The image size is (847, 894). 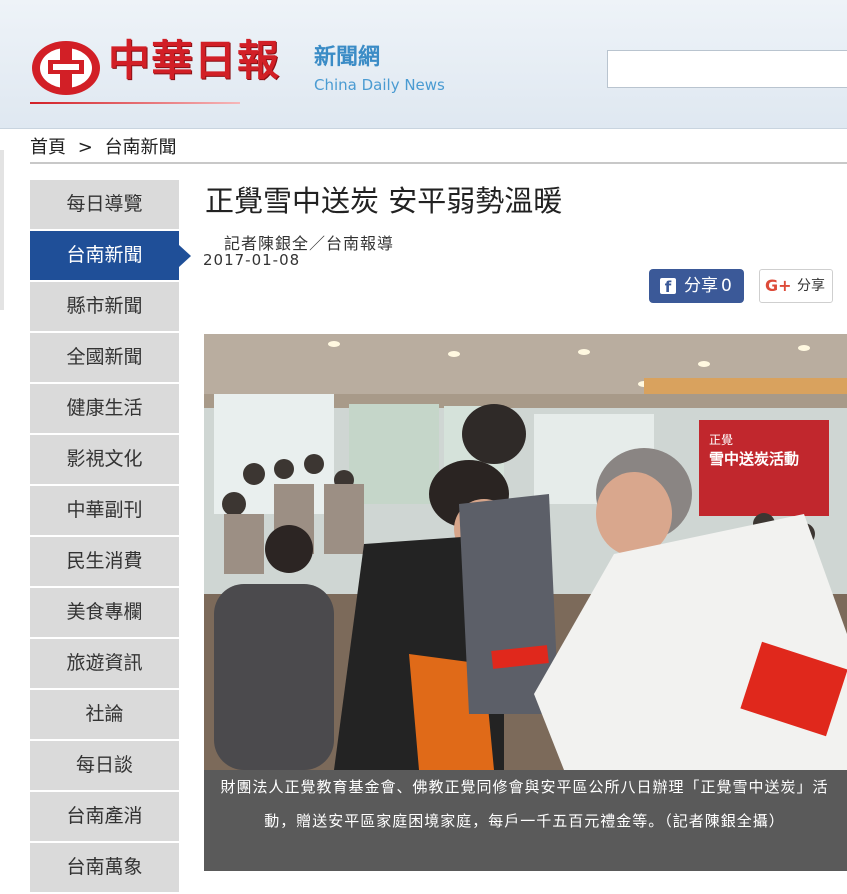 What do you see at coordinates (104, 663) in the screenshot?
I see `sidebar-item-travel: 旅遊資訊` at bounding box center [104, 663].